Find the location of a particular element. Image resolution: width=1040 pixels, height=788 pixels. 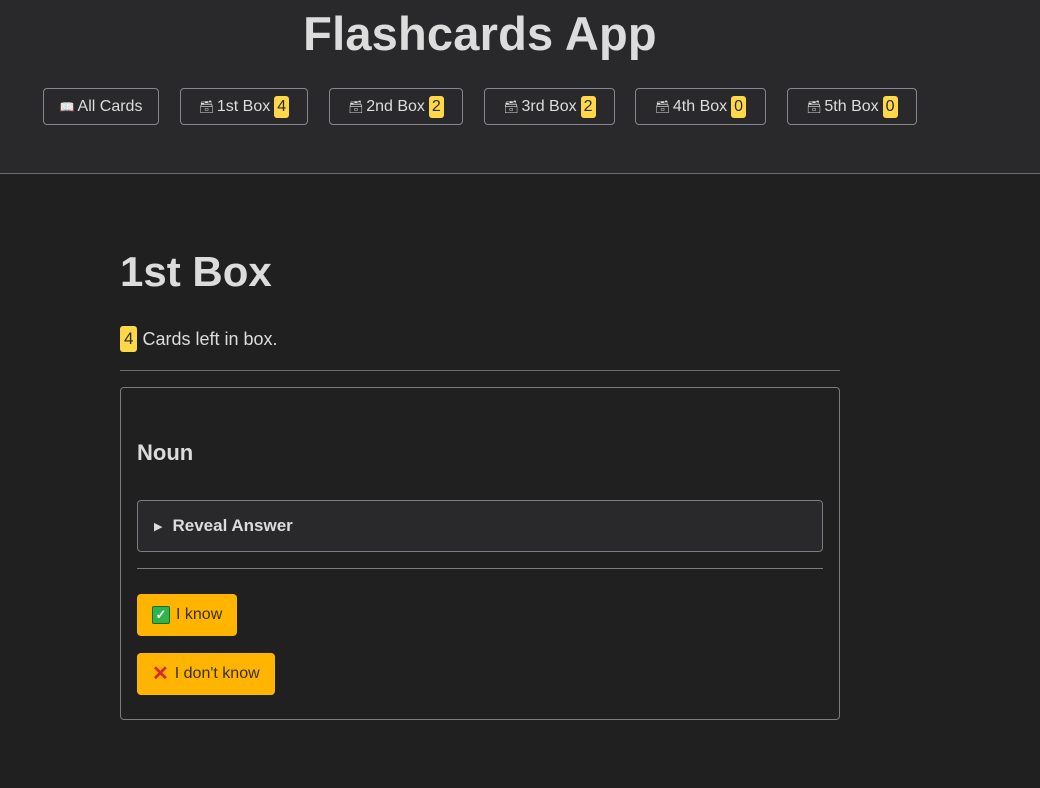

cards-left-badge: 4 is located at coordinates (129, 339).